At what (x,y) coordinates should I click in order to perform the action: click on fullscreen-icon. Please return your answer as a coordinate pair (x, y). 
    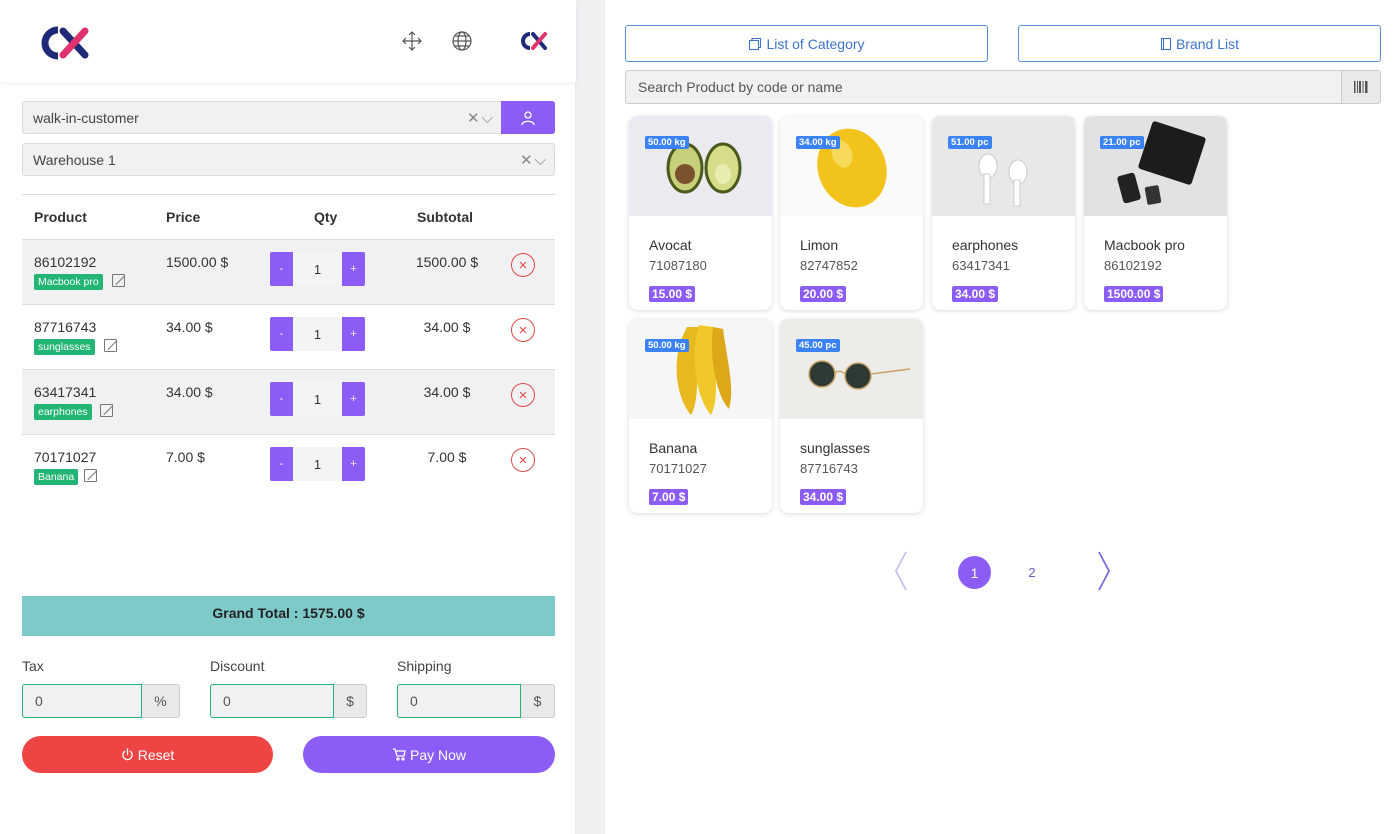
    Looking at the image, I should click on (412, 41).